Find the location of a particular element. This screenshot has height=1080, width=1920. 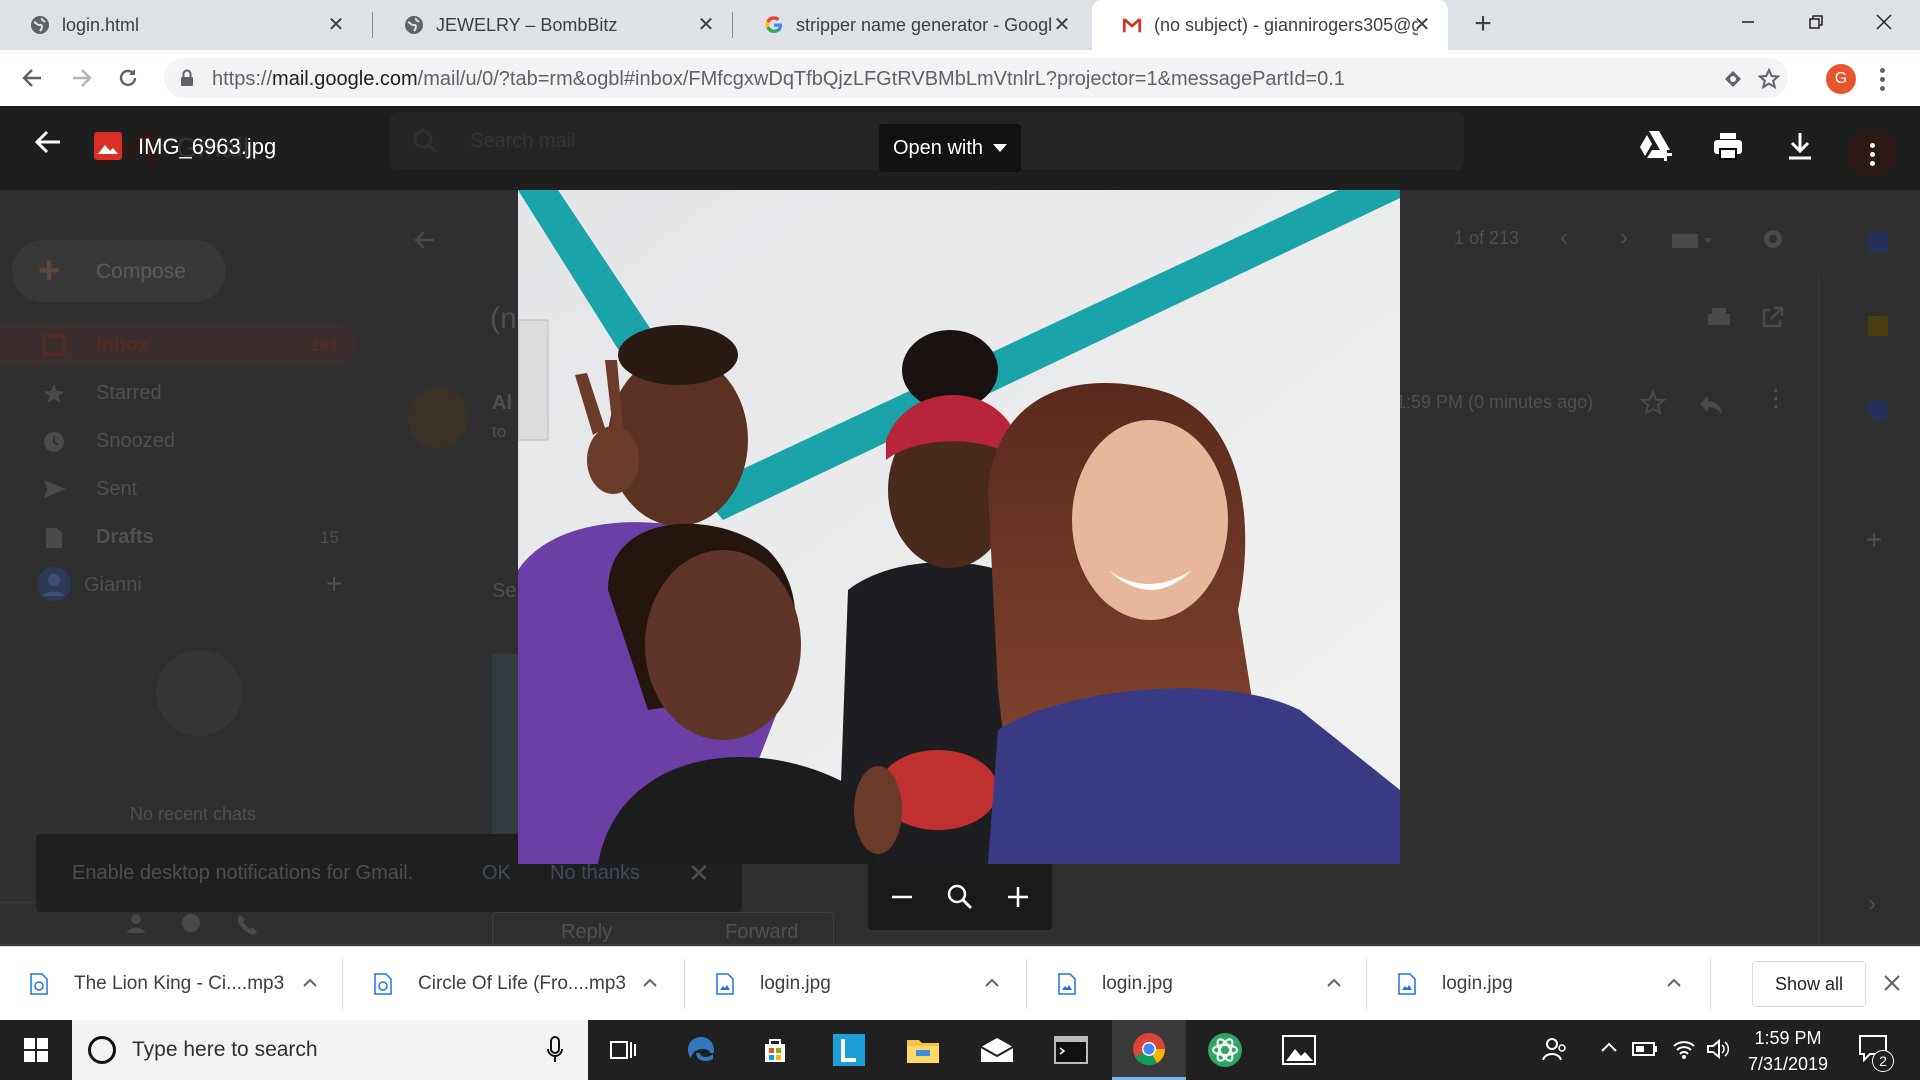

tab-title: JEWELRY – BombBitz is located at coordinates (527, 24).